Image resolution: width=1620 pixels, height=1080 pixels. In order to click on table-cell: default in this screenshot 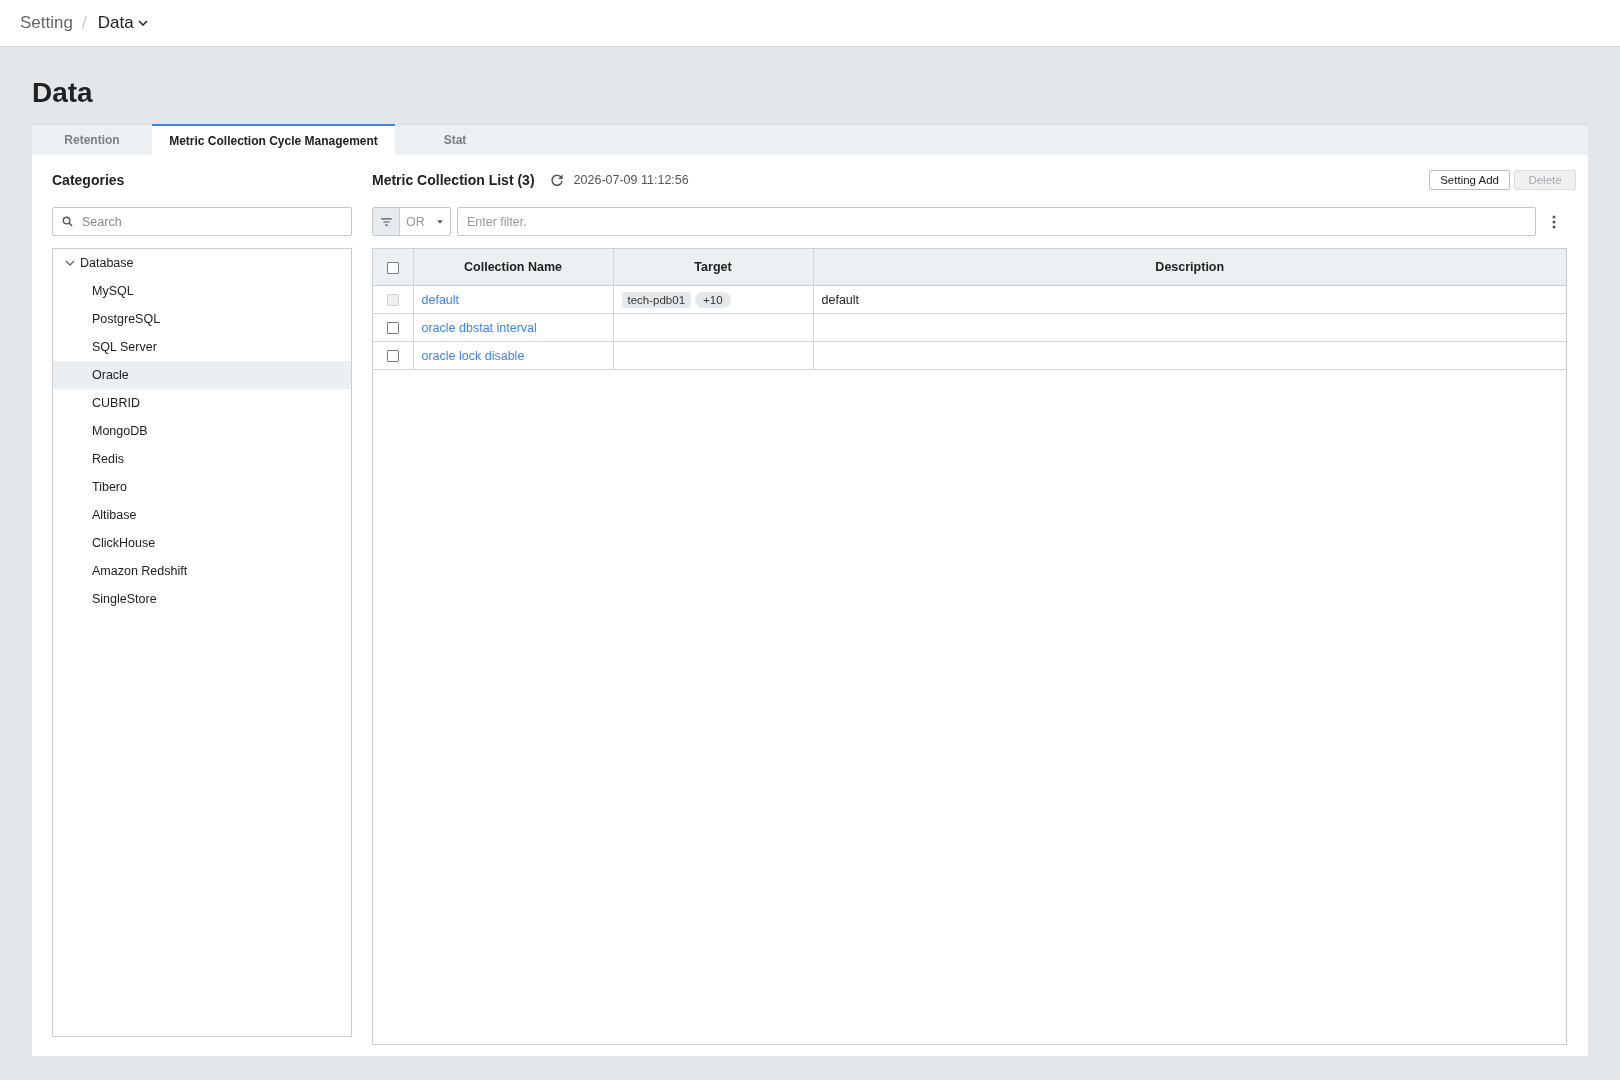, I will do `click(1189, 299)`.